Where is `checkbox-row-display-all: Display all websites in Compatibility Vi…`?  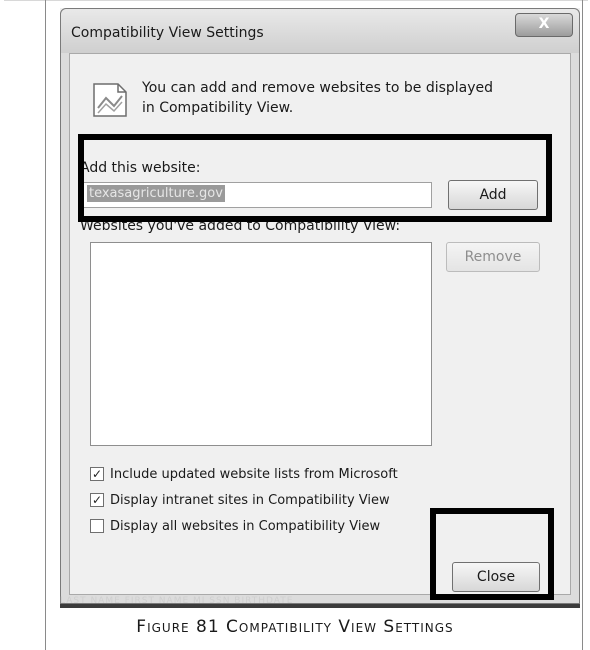
checkbox-row-display-all: Display all websites in Compatibility Vi… is located at coordinates (235, 526).